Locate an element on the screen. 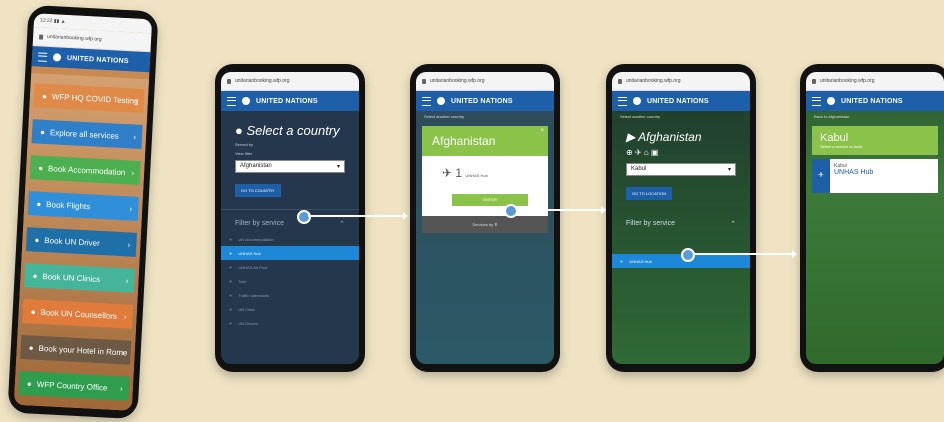 The image size is (944, 422). service-card: ✈ Kabul UNHAS Hub is located at coordinates (875, 176).